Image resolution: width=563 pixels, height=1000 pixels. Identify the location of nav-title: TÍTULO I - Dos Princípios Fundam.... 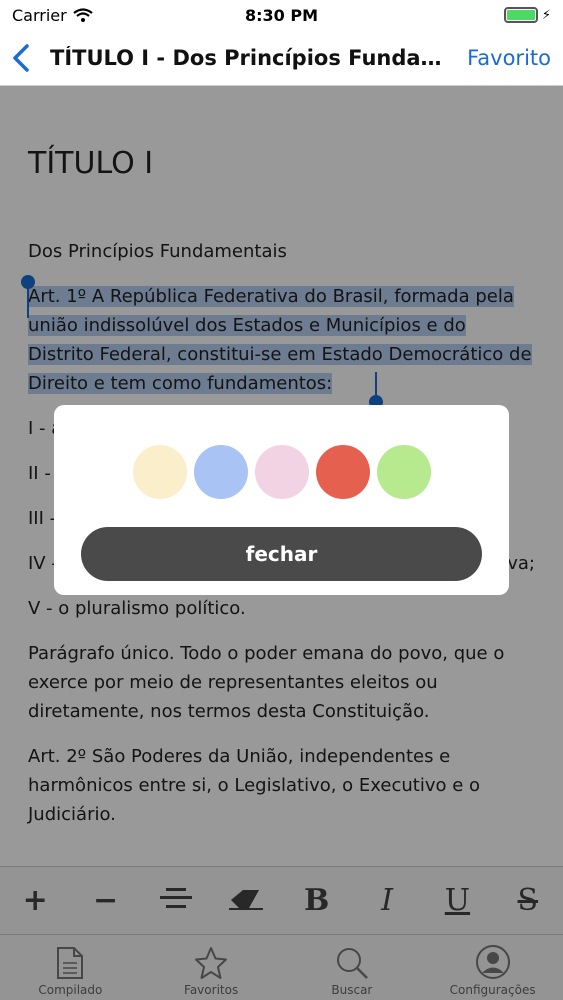
(258, 57).